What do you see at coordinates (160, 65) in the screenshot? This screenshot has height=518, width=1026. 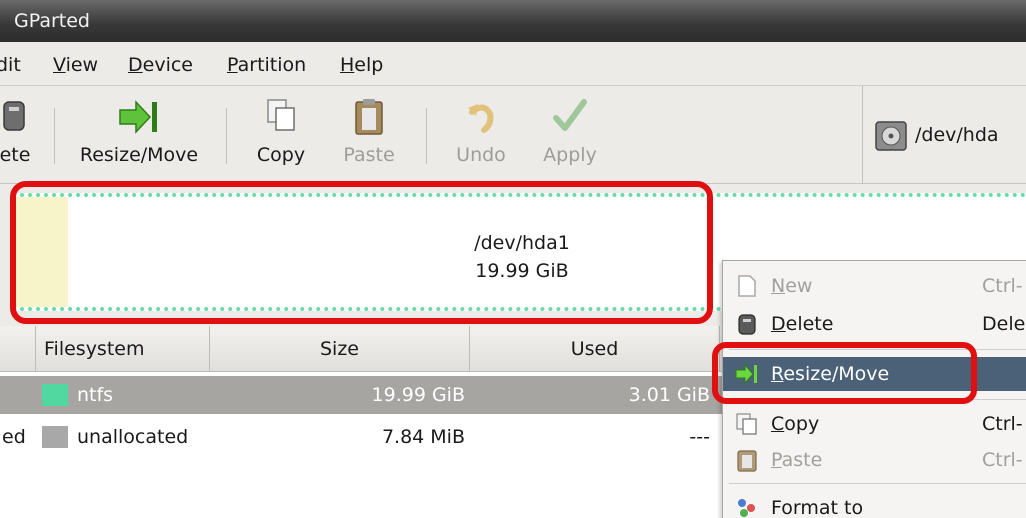 I see `menu-device: Device` at bounding box center [160, 65].